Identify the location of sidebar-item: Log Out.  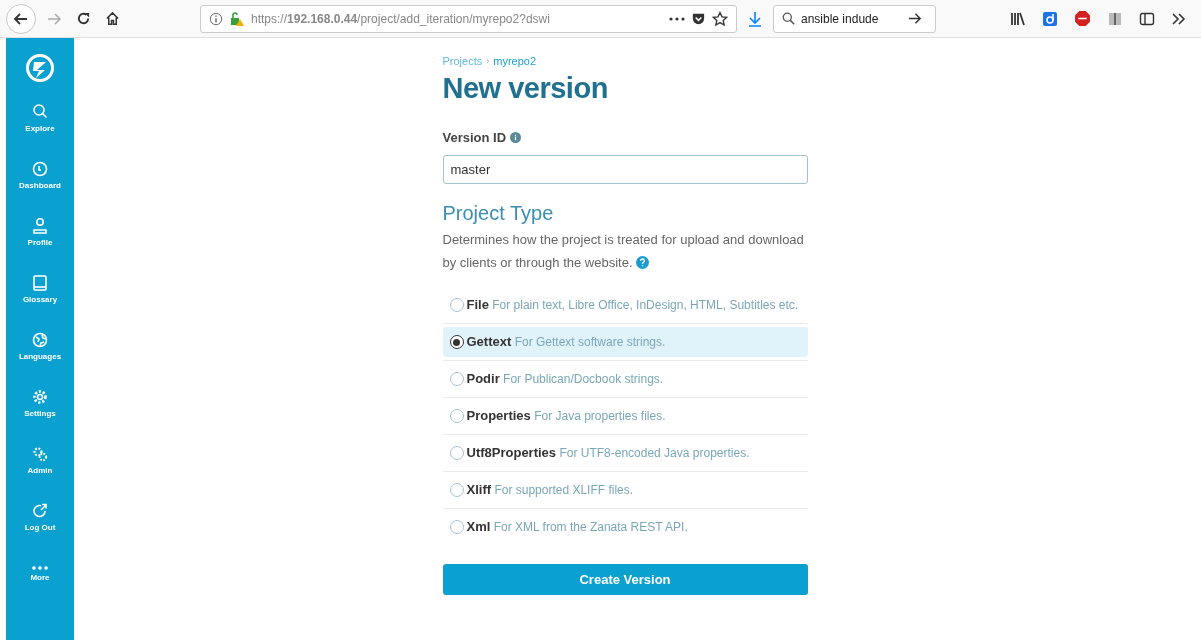
(40, 517).